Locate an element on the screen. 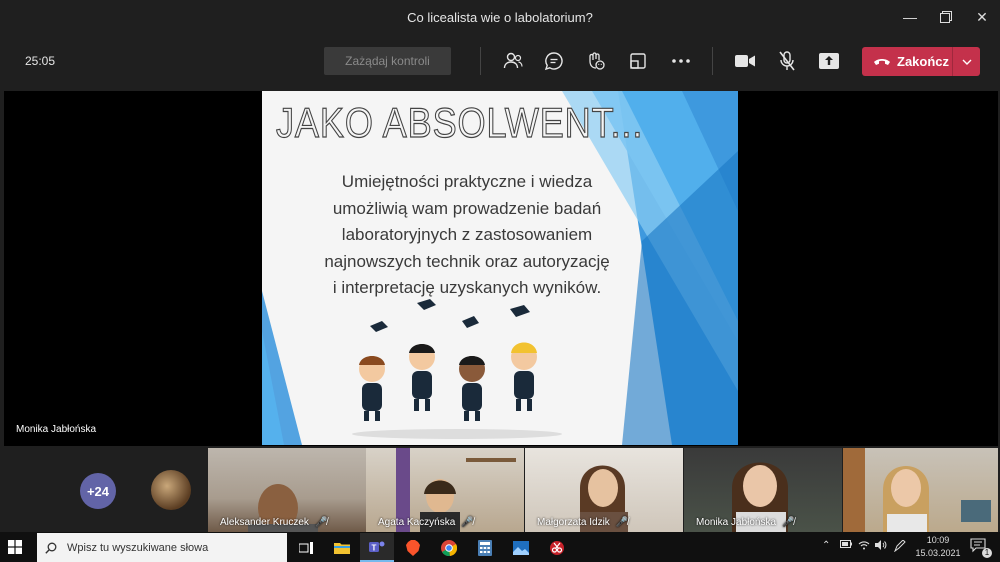  request-control-button: Zażądaj kontroli is located at coordinates (387, 61).